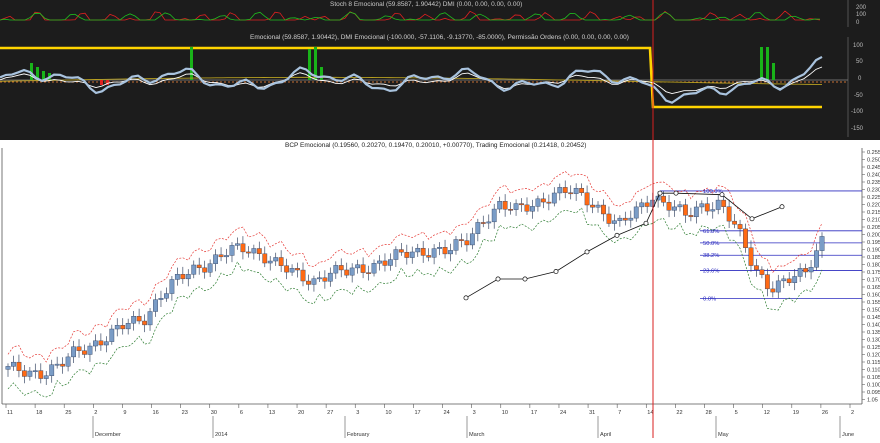 This screenshot has width=880, height=443. I want to click on x-tick-label: 3, so click(474, 413).